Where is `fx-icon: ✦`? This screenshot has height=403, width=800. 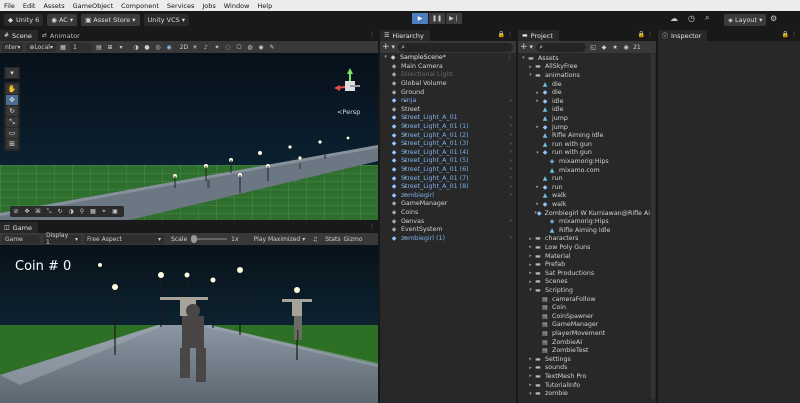 fx-icon: ✦ is located at coordinates (217, 47).